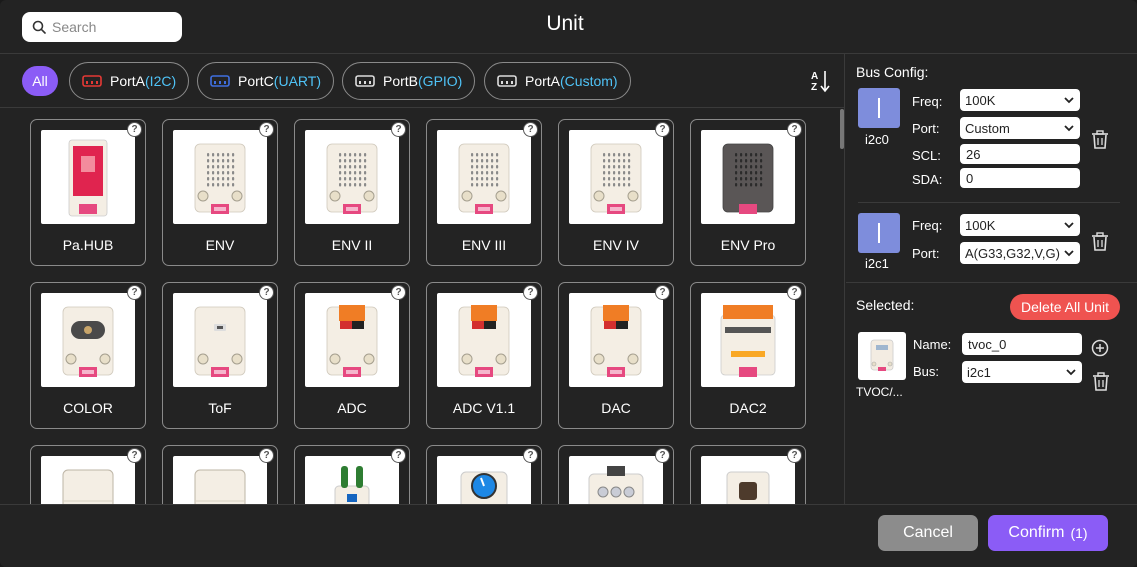 The width and height of the screenshot is (1137, 567). I want to click on i2c0-sda-input: 0, so click(1020, 178).